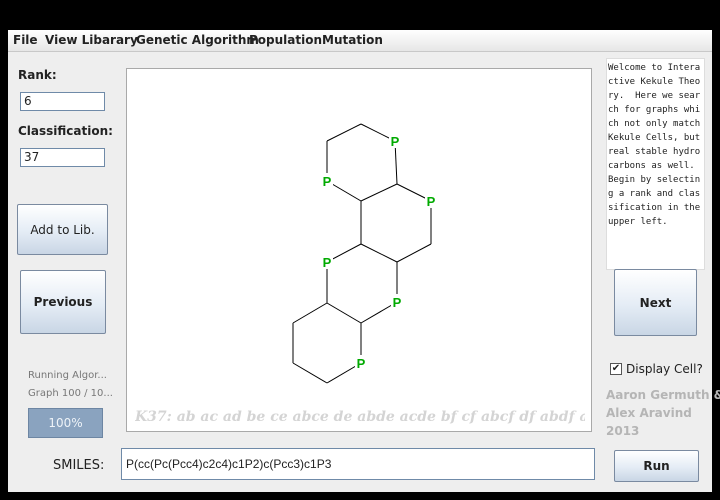 This screenshot has width=720, height=500. Describe the element at coordinates (25, 40) in the screenshot. I see `menu-file: File` at that location.